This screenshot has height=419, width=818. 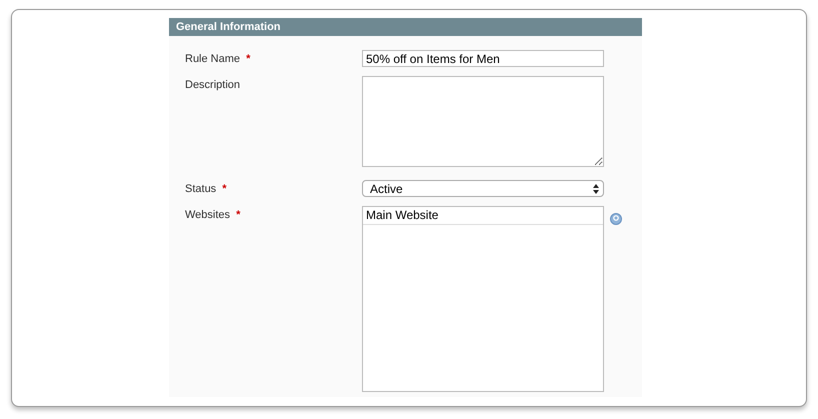 I want to click on list-option: Main Website, so click(x=483, y=216).